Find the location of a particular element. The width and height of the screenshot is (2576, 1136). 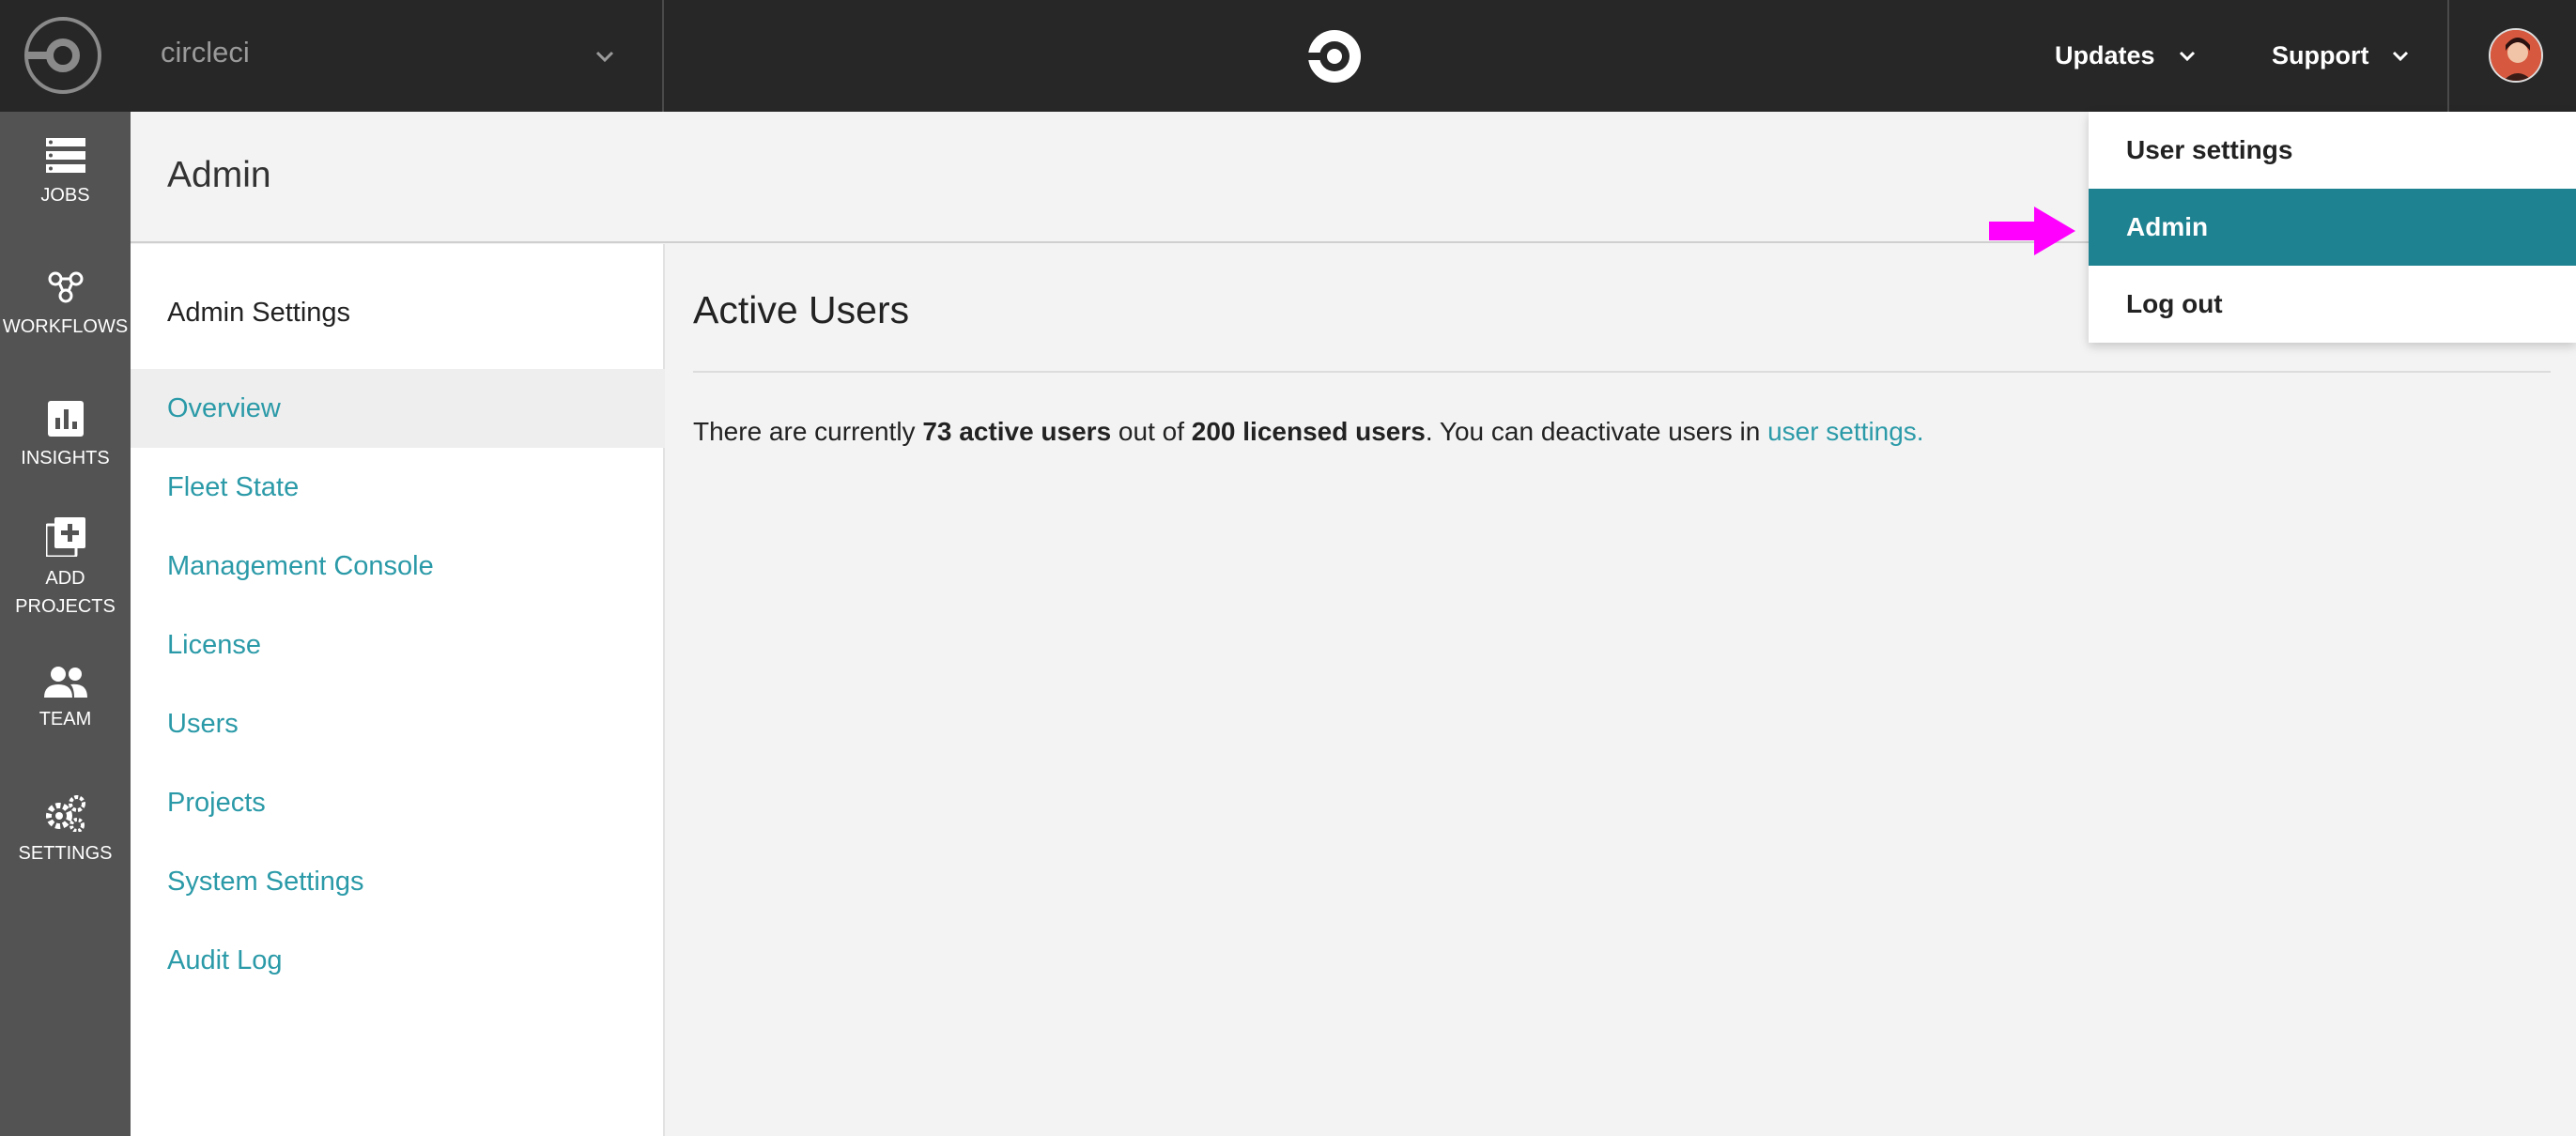

updates-label: Updates is located at coordinates (2105, 55).